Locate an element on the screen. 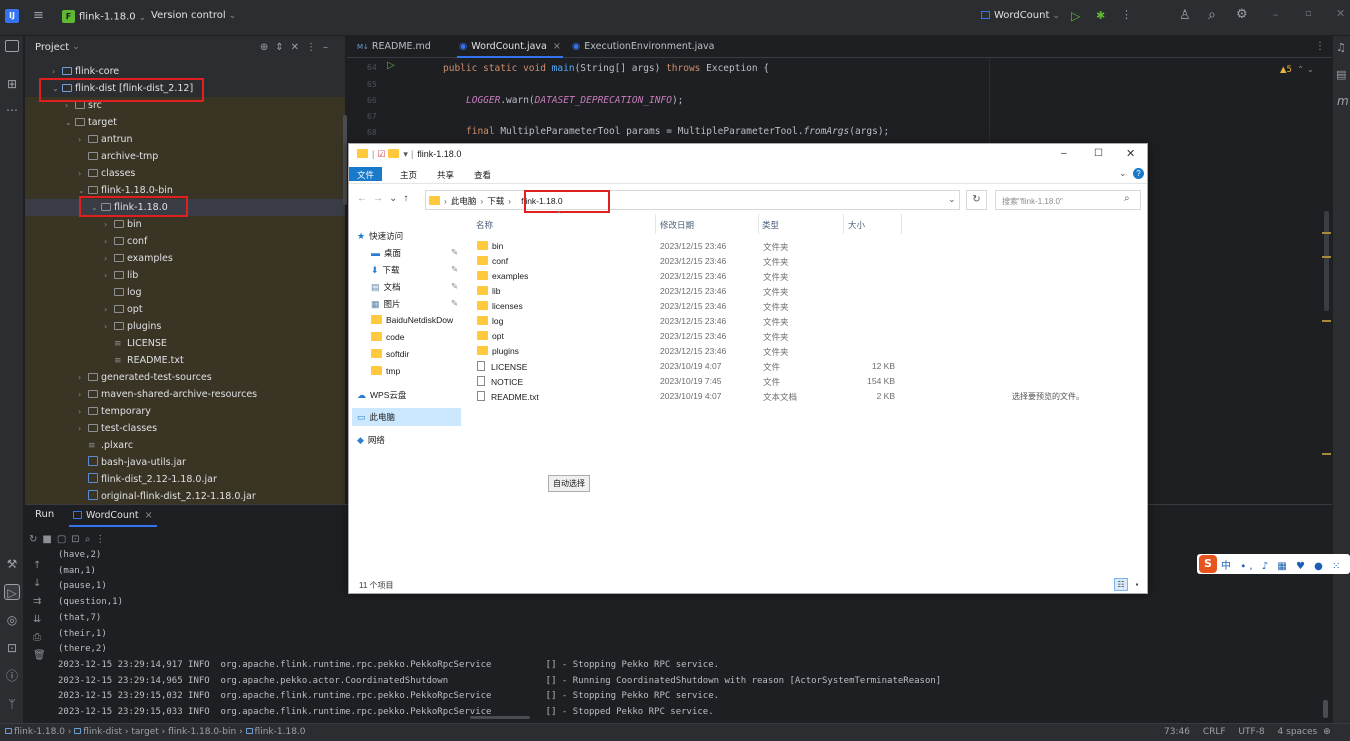 This screenshot has height=741, width=1350. recent-chevron-icon: ⌄ is located at coordinates (396, 198).